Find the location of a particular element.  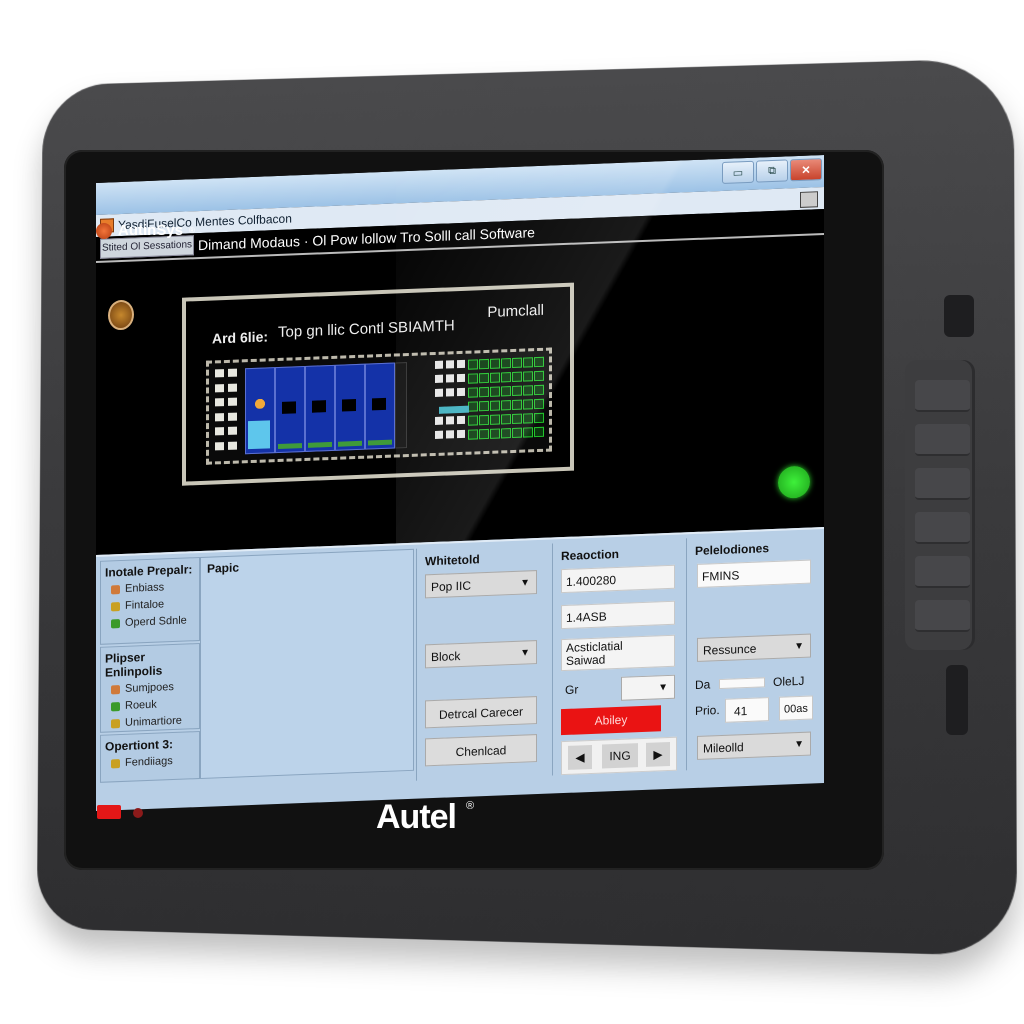

highlight-bar is located at coordinates (454, 409).